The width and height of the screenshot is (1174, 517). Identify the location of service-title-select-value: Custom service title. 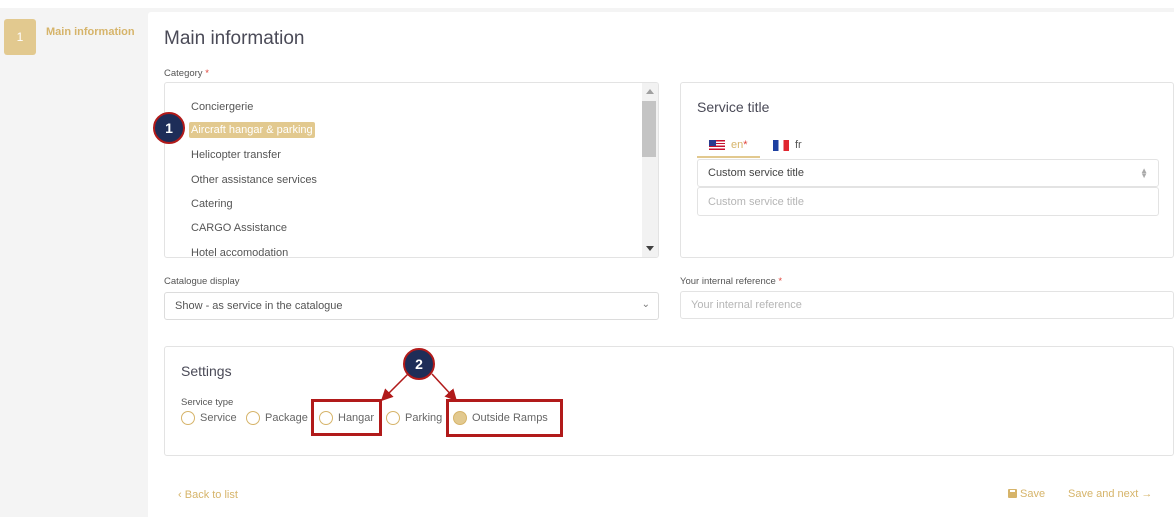
(756, 173).